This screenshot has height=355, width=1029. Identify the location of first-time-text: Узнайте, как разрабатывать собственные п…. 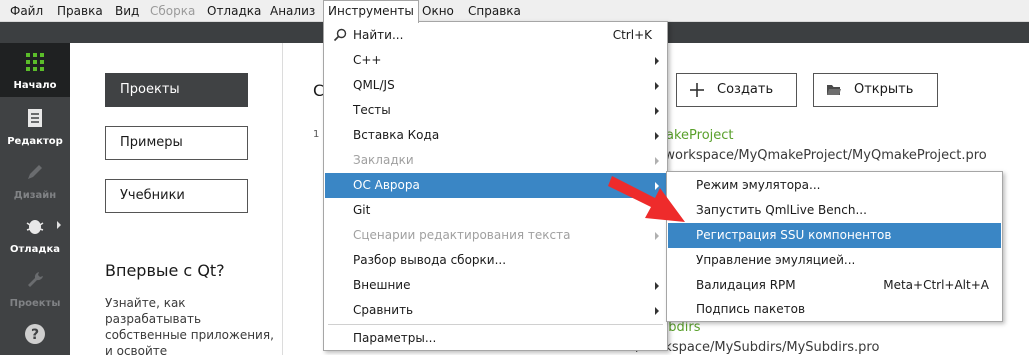
(189, 325).